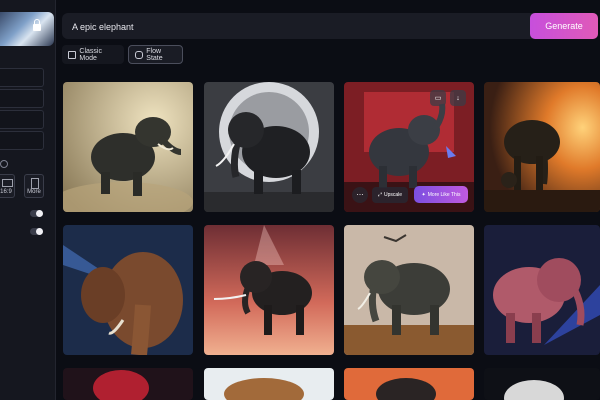 The width and height of the screenshot is (600, 400). What do you see at coordinates (438, 98) in the screenshot?
I see `image-icon: ▭` at bounding box center [438, 98].